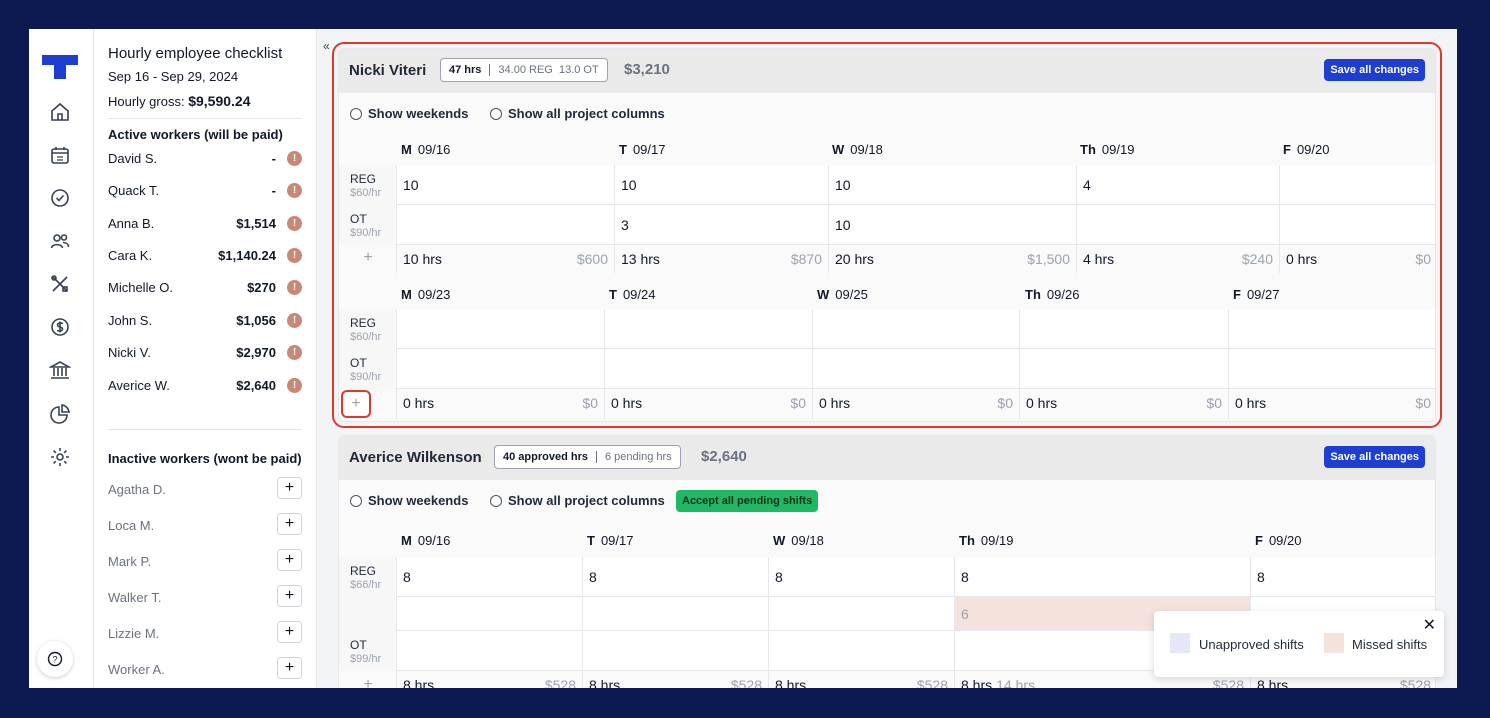  Describe the element at coordinates (60, 67) in the screenshot. I see `brand-logo` at that location.